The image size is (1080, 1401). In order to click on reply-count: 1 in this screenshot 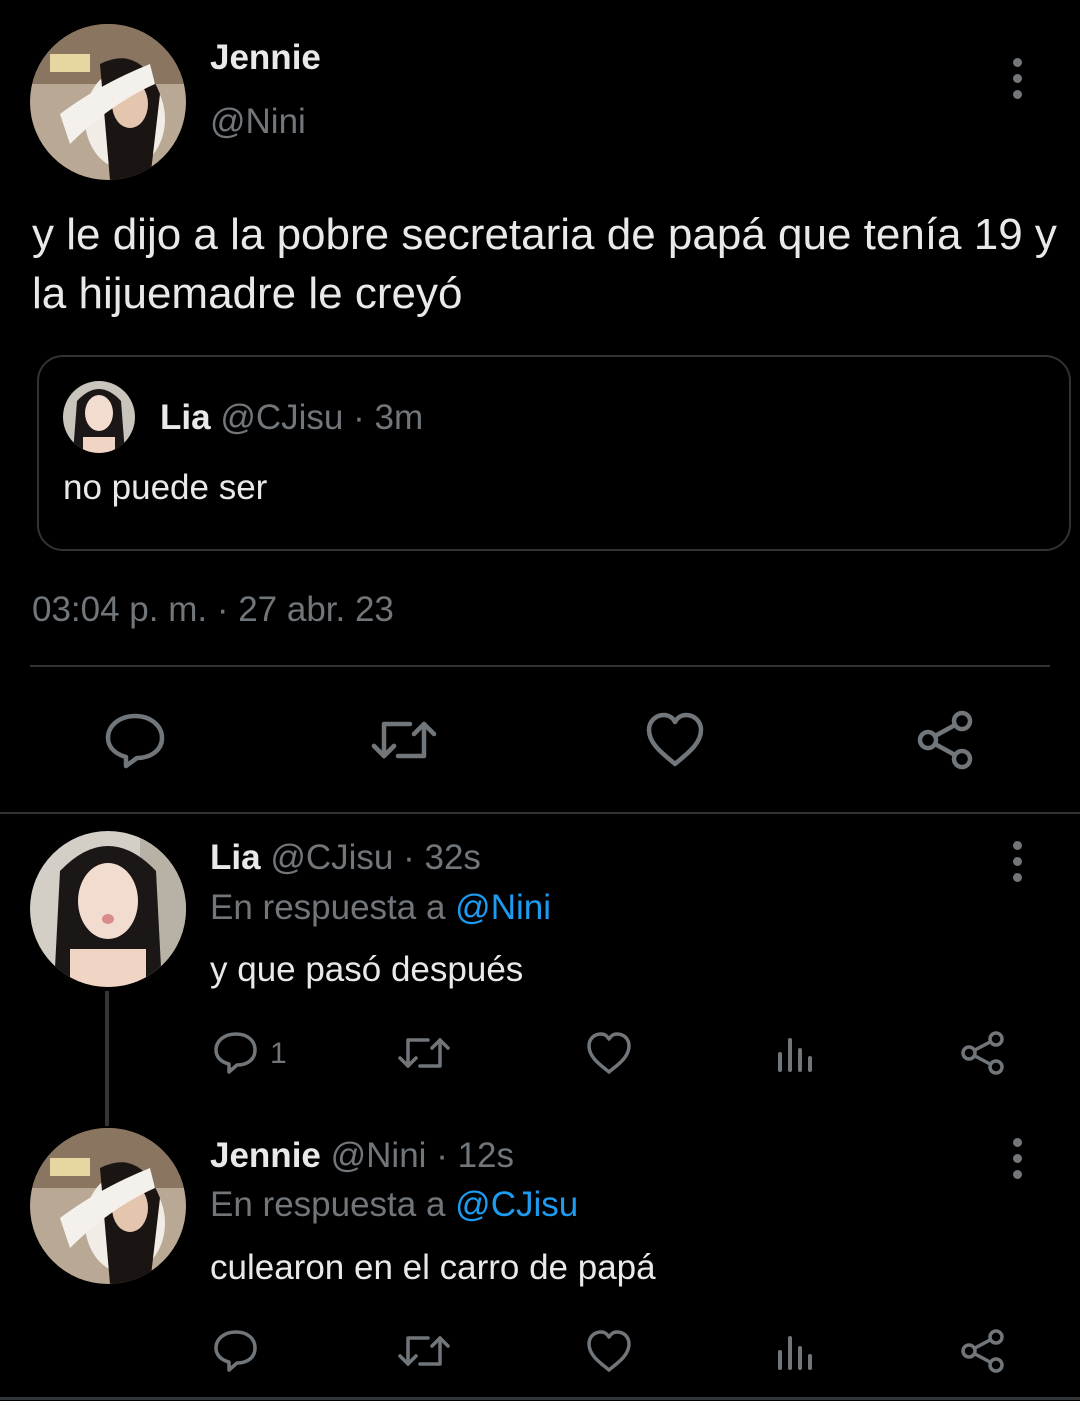, I will do `click(278, 1053)`.